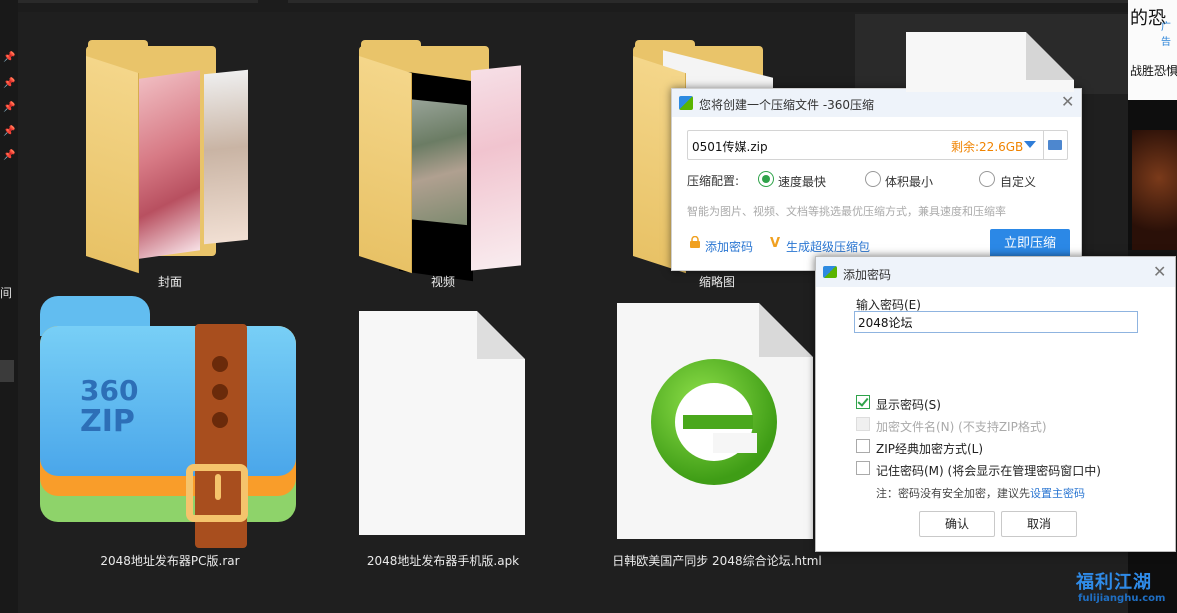 Image resolution: width=1177 pixels, height=613 pixels. Describe the element at coordinates (218, 487) in the screenshot. I see `buckle-pin` at that location.